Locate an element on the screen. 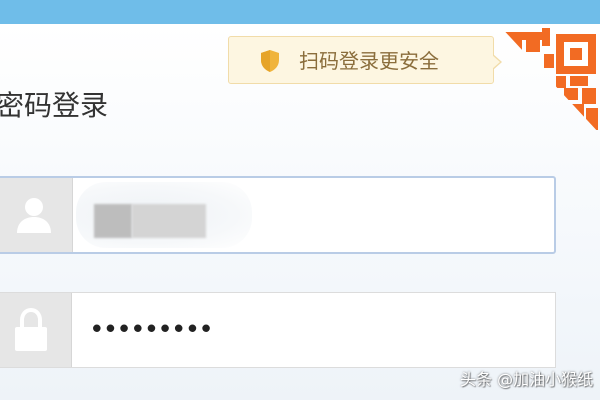  password-icon-box is located at coordinates (36, 330).